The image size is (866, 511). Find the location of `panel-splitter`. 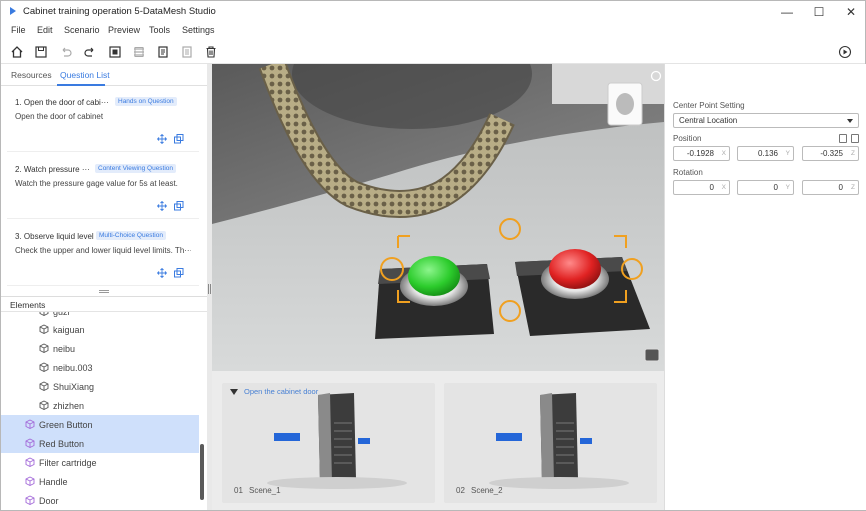

panel-splitter is located at coordinates (104, 292).